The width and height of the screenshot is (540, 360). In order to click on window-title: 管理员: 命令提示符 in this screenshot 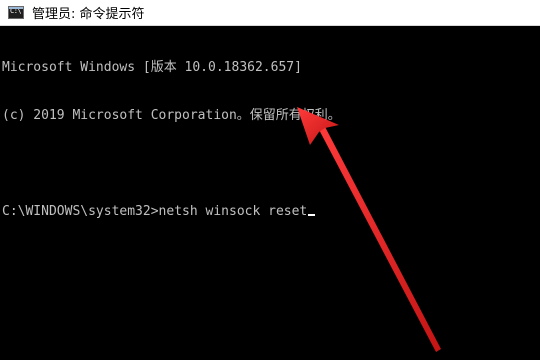, I will do `click(88, 14)`.